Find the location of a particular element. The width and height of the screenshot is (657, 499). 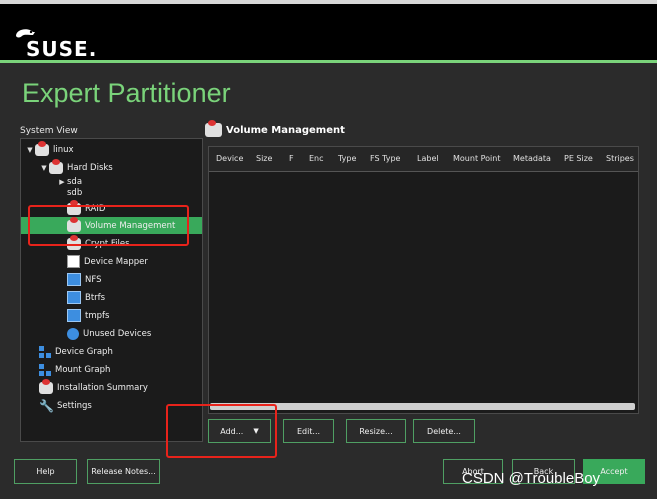

column-header: FS Type is located at coordinates (385, 158).